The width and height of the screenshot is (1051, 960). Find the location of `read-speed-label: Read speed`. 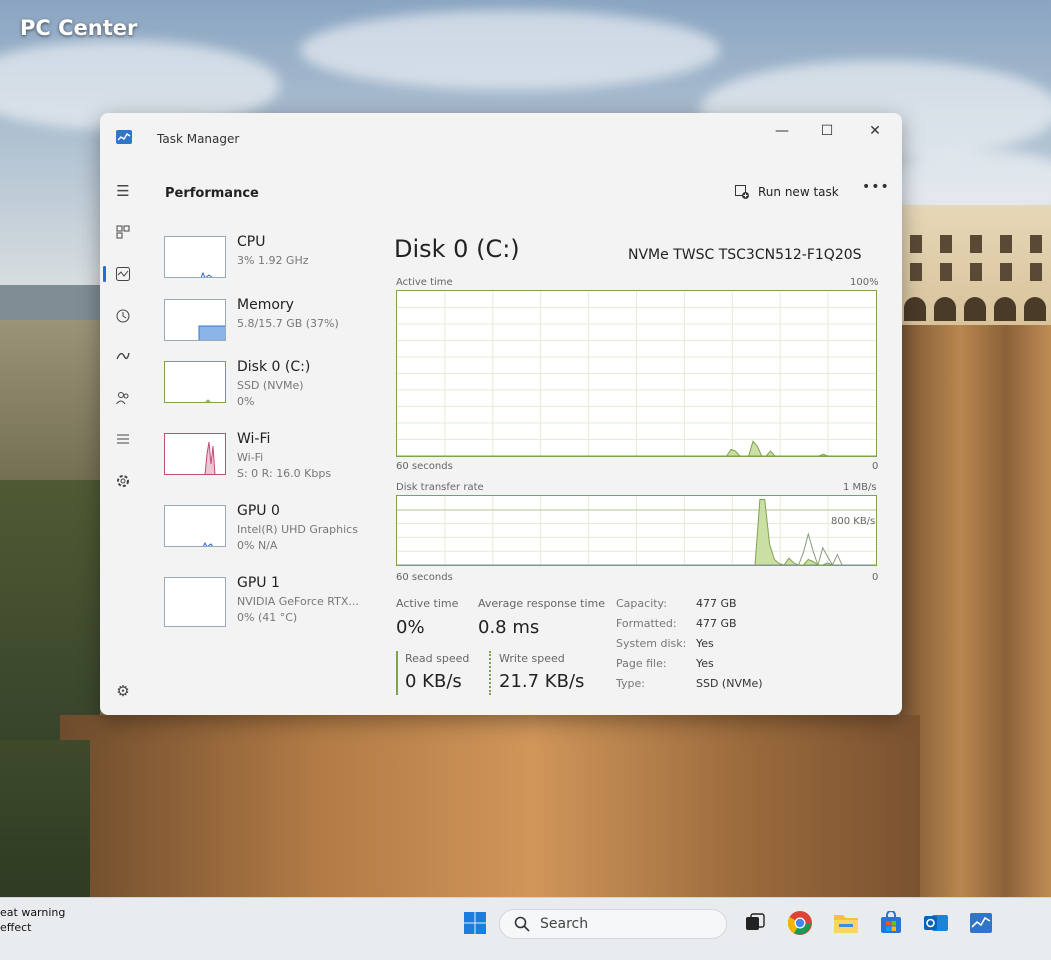

read-speed-label: Read speed is located at coordinates (437, 658).